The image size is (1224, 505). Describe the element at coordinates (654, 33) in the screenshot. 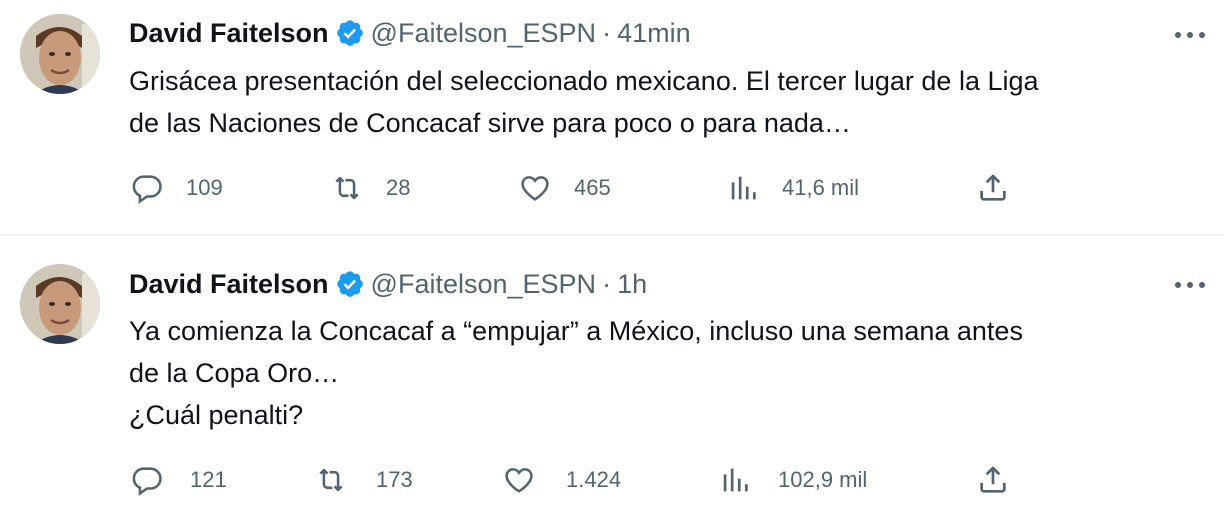

I see `timestamp: 41min` at that location.